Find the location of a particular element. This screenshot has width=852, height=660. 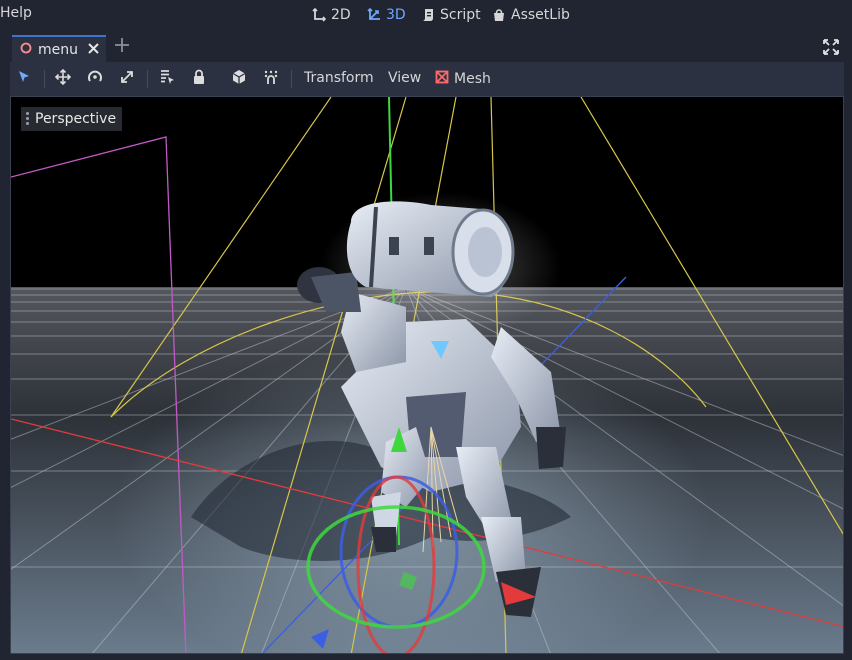

rotate-tool-button is located at coordinates (95, 79).